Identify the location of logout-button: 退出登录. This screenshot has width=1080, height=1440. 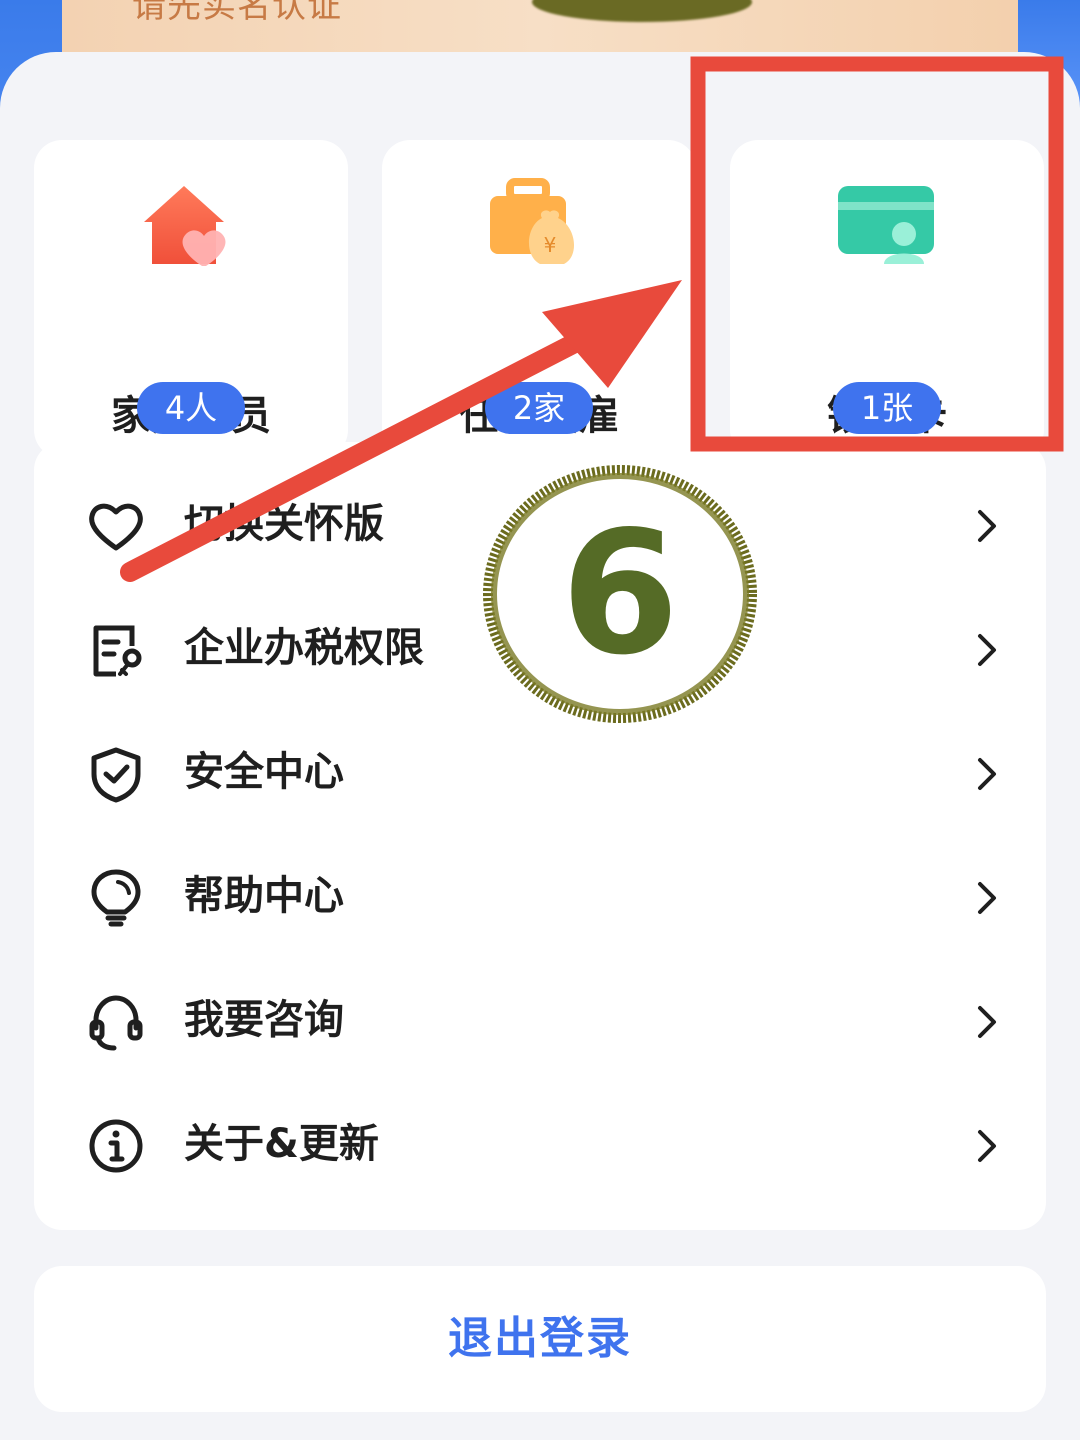
(540, 1339).